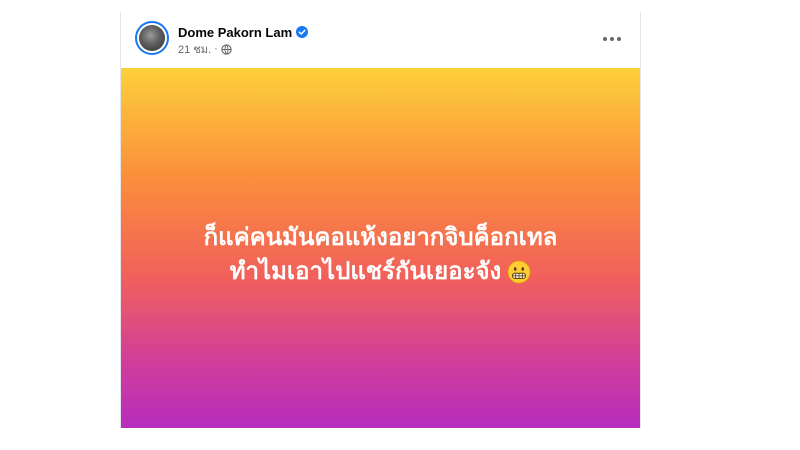 The height and width of the screenshot is (450, 800). What do you see at coordinates (380, 40) in the screenshot?
I see `post-header: Dome Pakorn Lam 21 ชม. ·` at bounding box center [380, 40].